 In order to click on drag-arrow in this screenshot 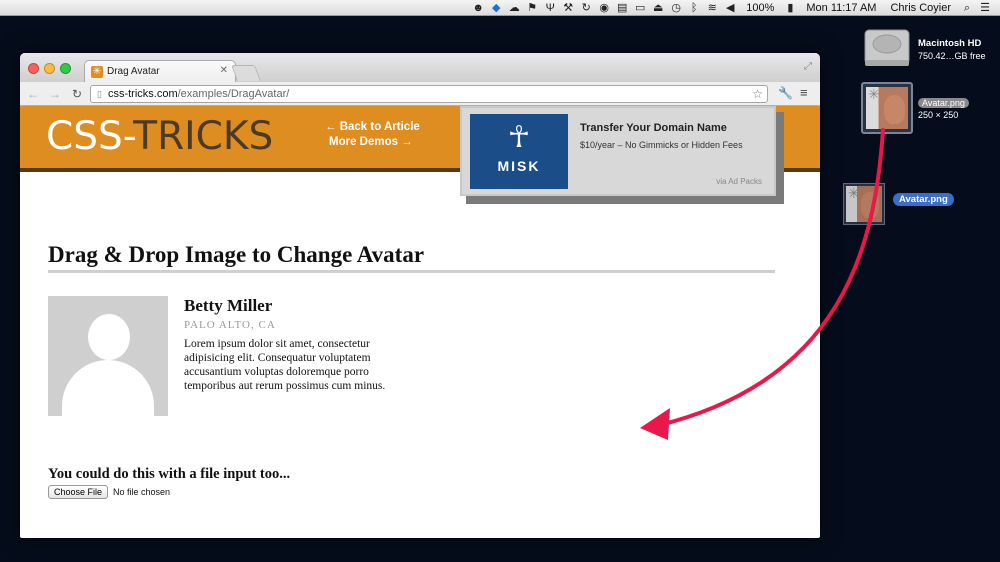, I will do `click(762, 284)`.